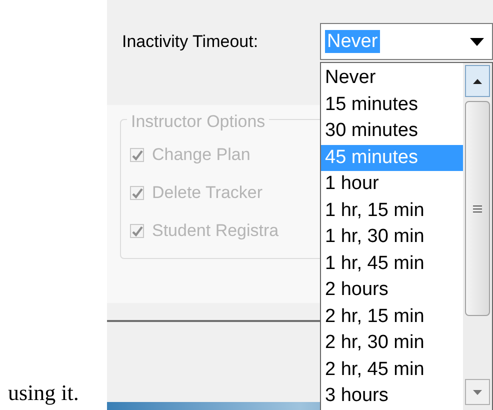 The width and height of the screenshot is (493, 410). I want to click on dropdown-option: 1 hour, so click(392, 184).